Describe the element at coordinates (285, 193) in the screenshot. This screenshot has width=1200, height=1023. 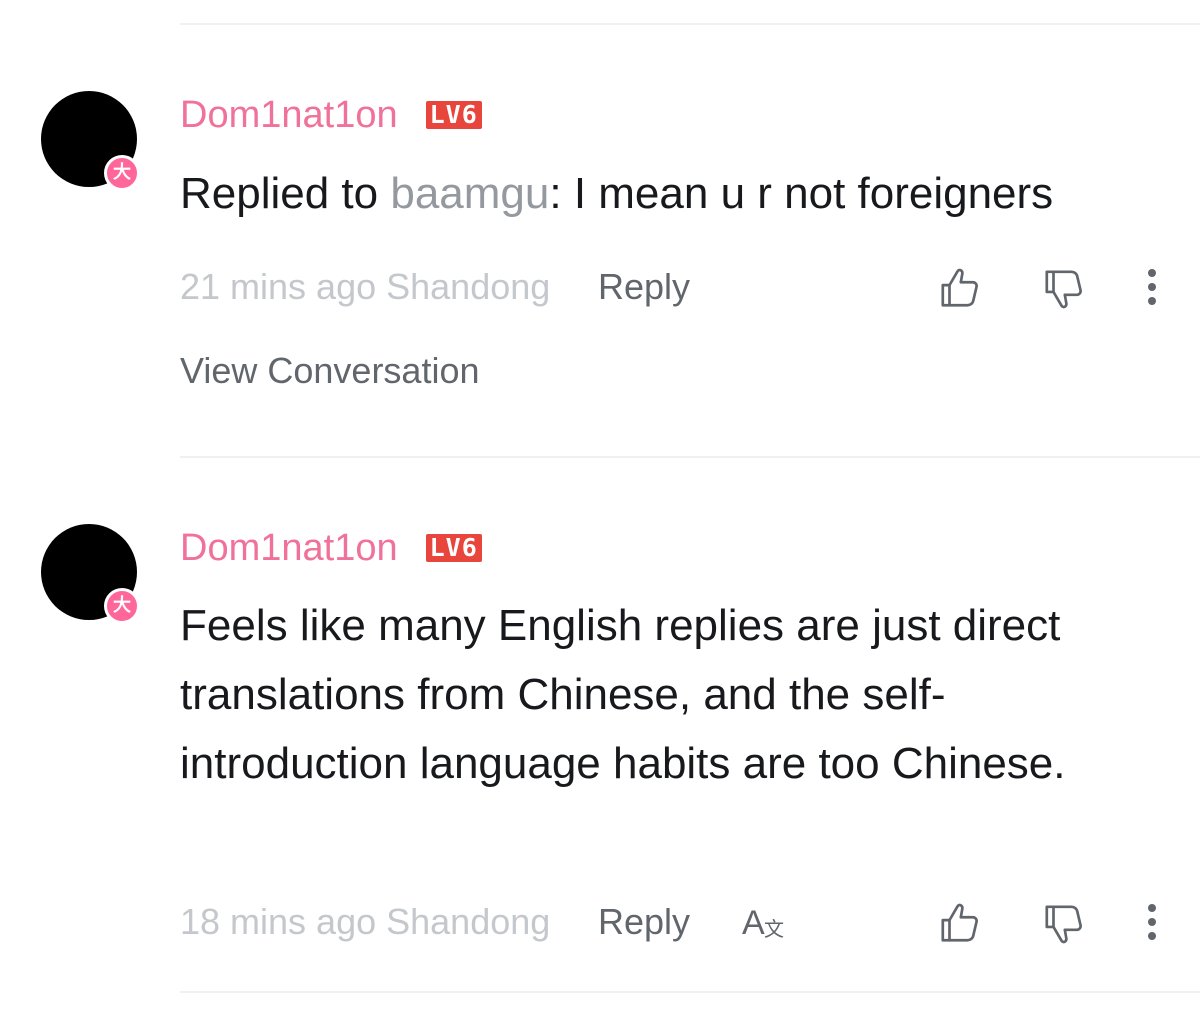
I see `reply-prefix: Replied to` at that location.